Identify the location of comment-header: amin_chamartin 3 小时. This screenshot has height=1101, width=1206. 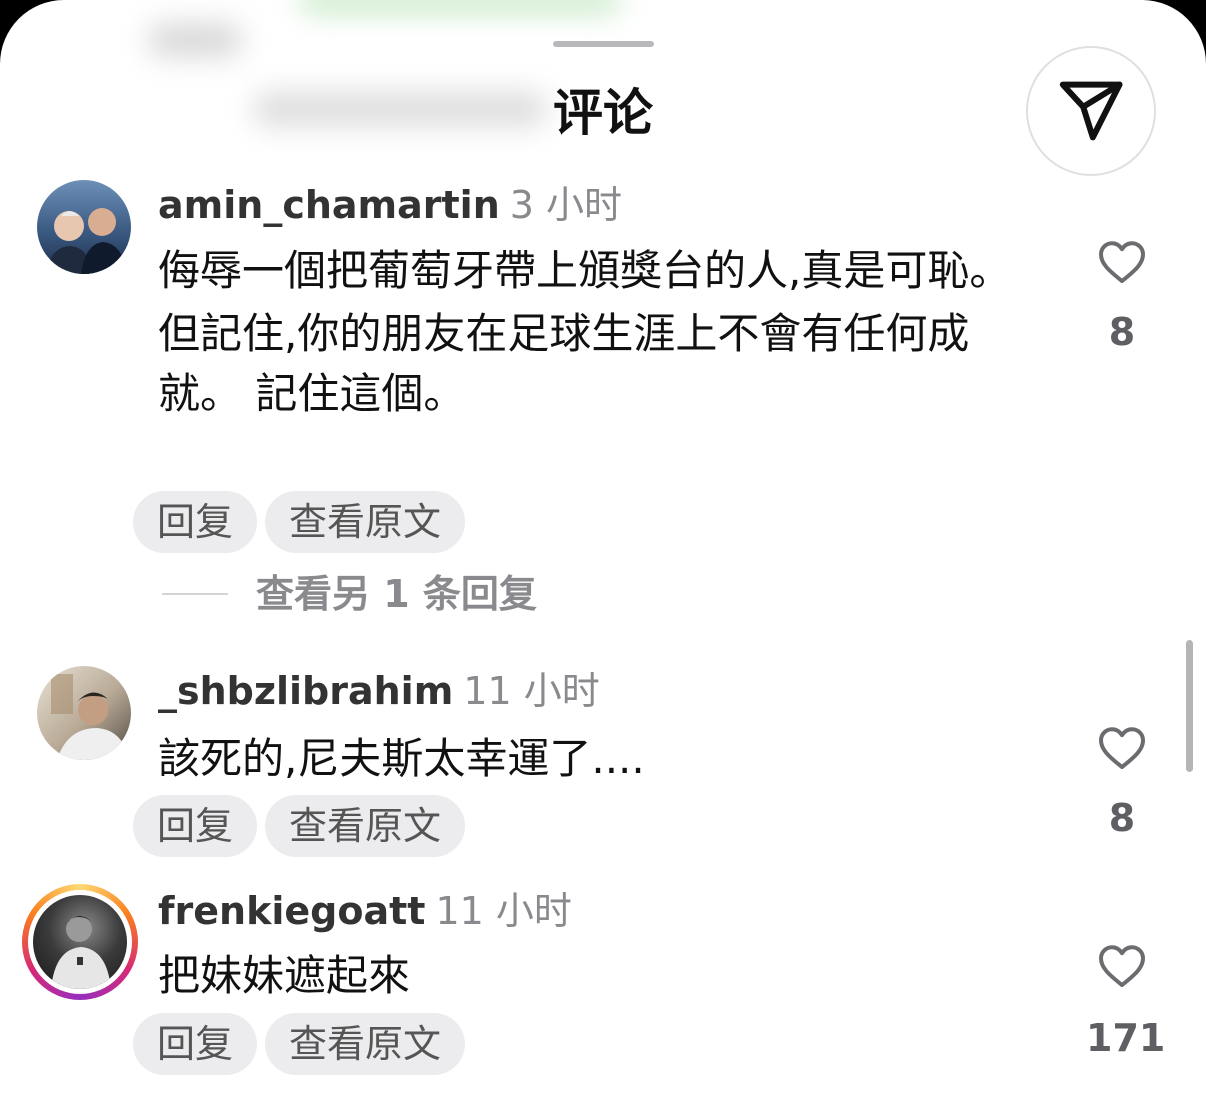
(390, 205).